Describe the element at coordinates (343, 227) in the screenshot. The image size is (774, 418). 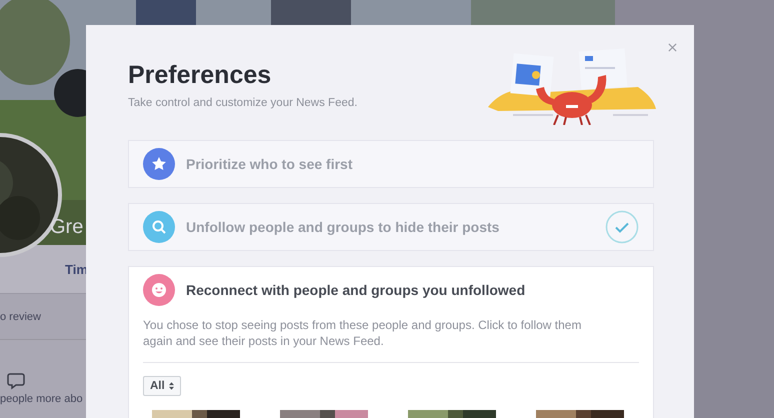
I see `option-label: Unfollow people and groups to hide their posts` at that location.